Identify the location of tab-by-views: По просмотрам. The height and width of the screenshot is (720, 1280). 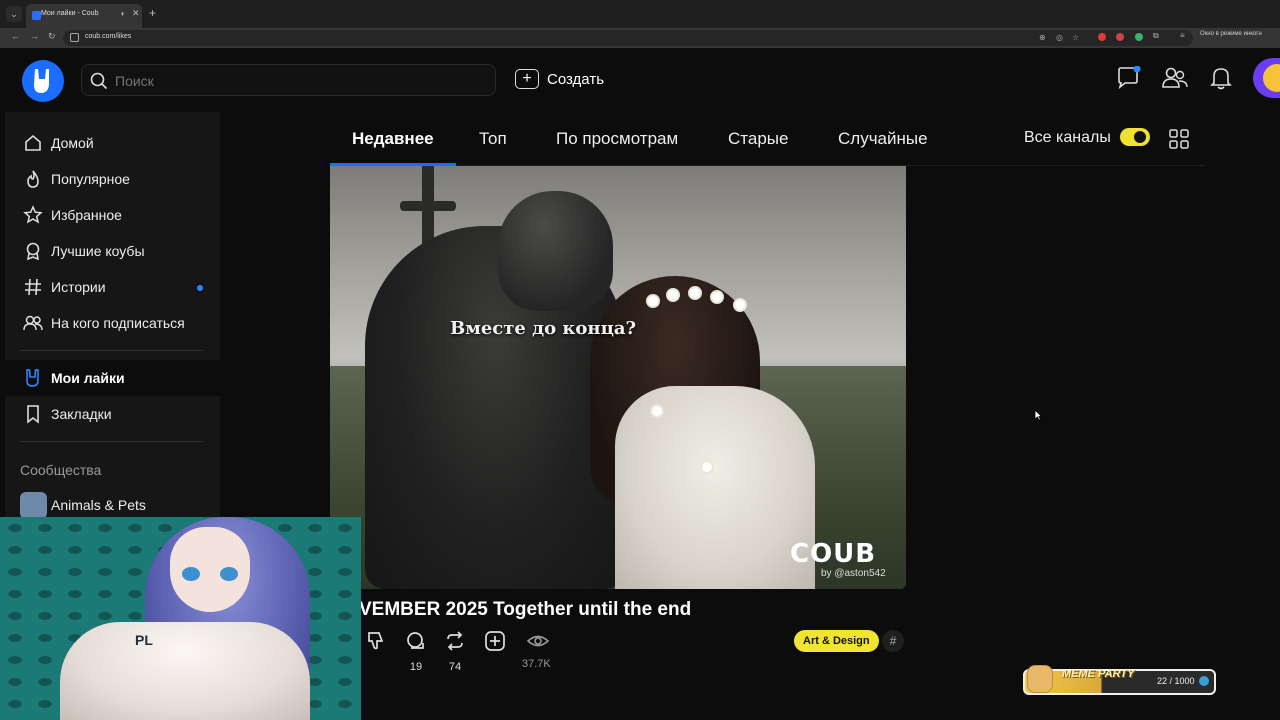
(617, 139).